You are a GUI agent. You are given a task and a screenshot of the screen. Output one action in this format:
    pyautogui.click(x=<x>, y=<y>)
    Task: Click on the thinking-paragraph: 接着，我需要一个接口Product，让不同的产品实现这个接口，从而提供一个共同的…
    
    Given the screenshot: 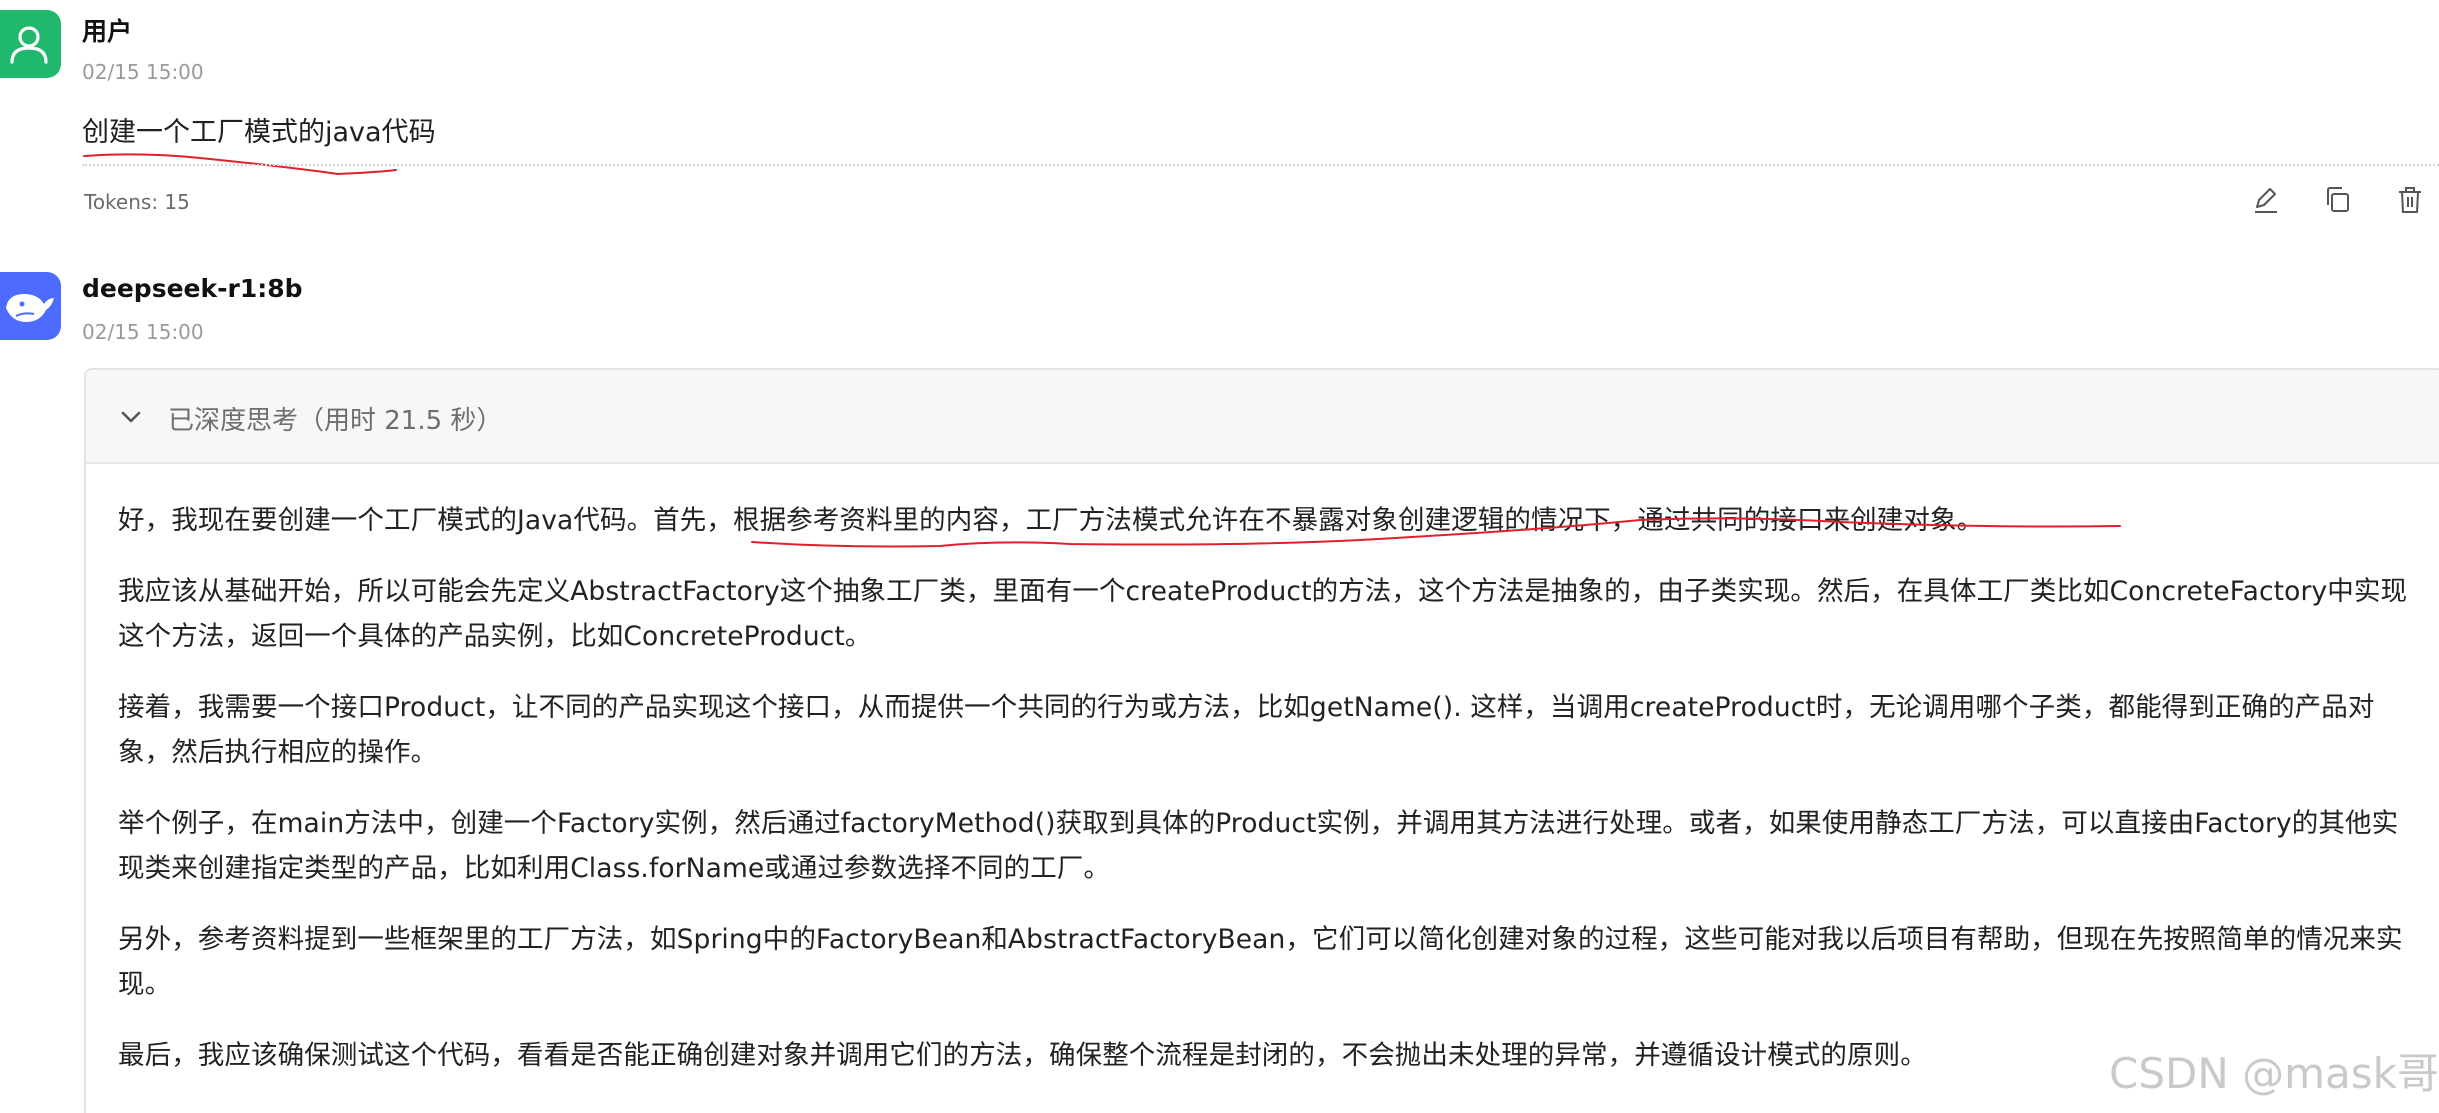 What is the action you would take?
    pyautogui.click(x=1246, y=730)
    